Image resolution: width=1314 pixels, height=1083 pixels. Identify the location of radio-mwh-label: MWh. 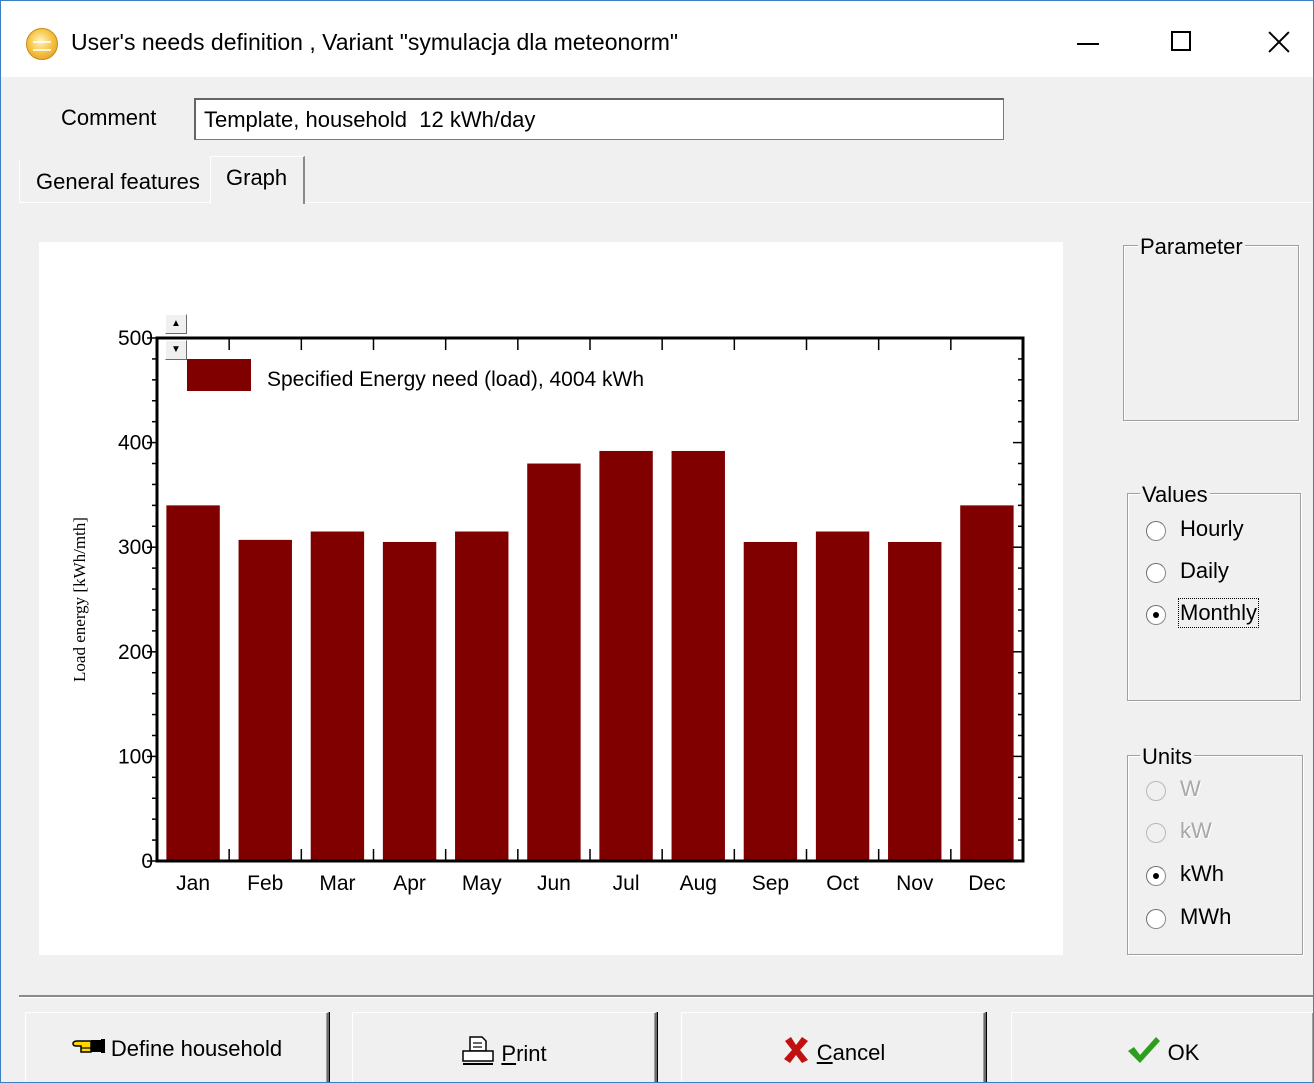
(1206, 916).